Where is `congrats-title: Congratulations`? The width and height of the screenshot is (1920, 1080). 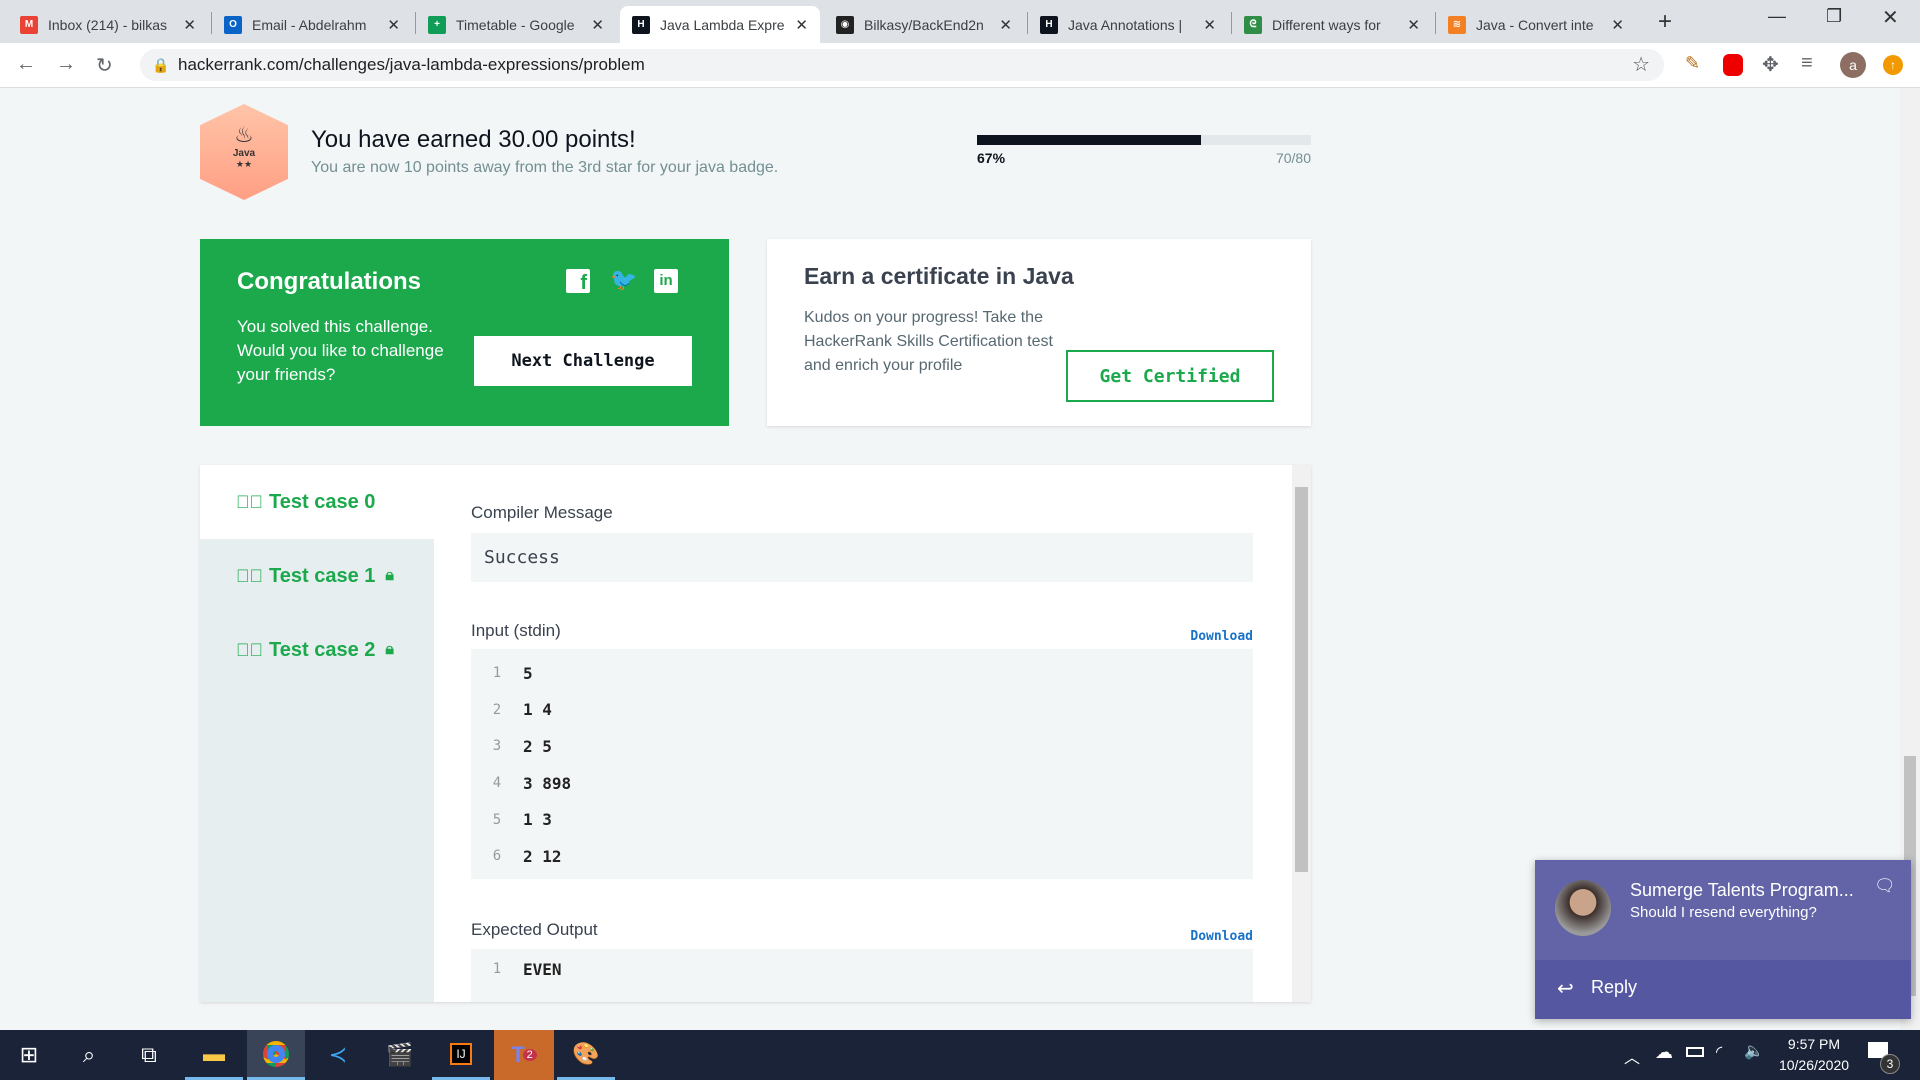
congrats-title: Congratulations is located at coordinates (329, 281).